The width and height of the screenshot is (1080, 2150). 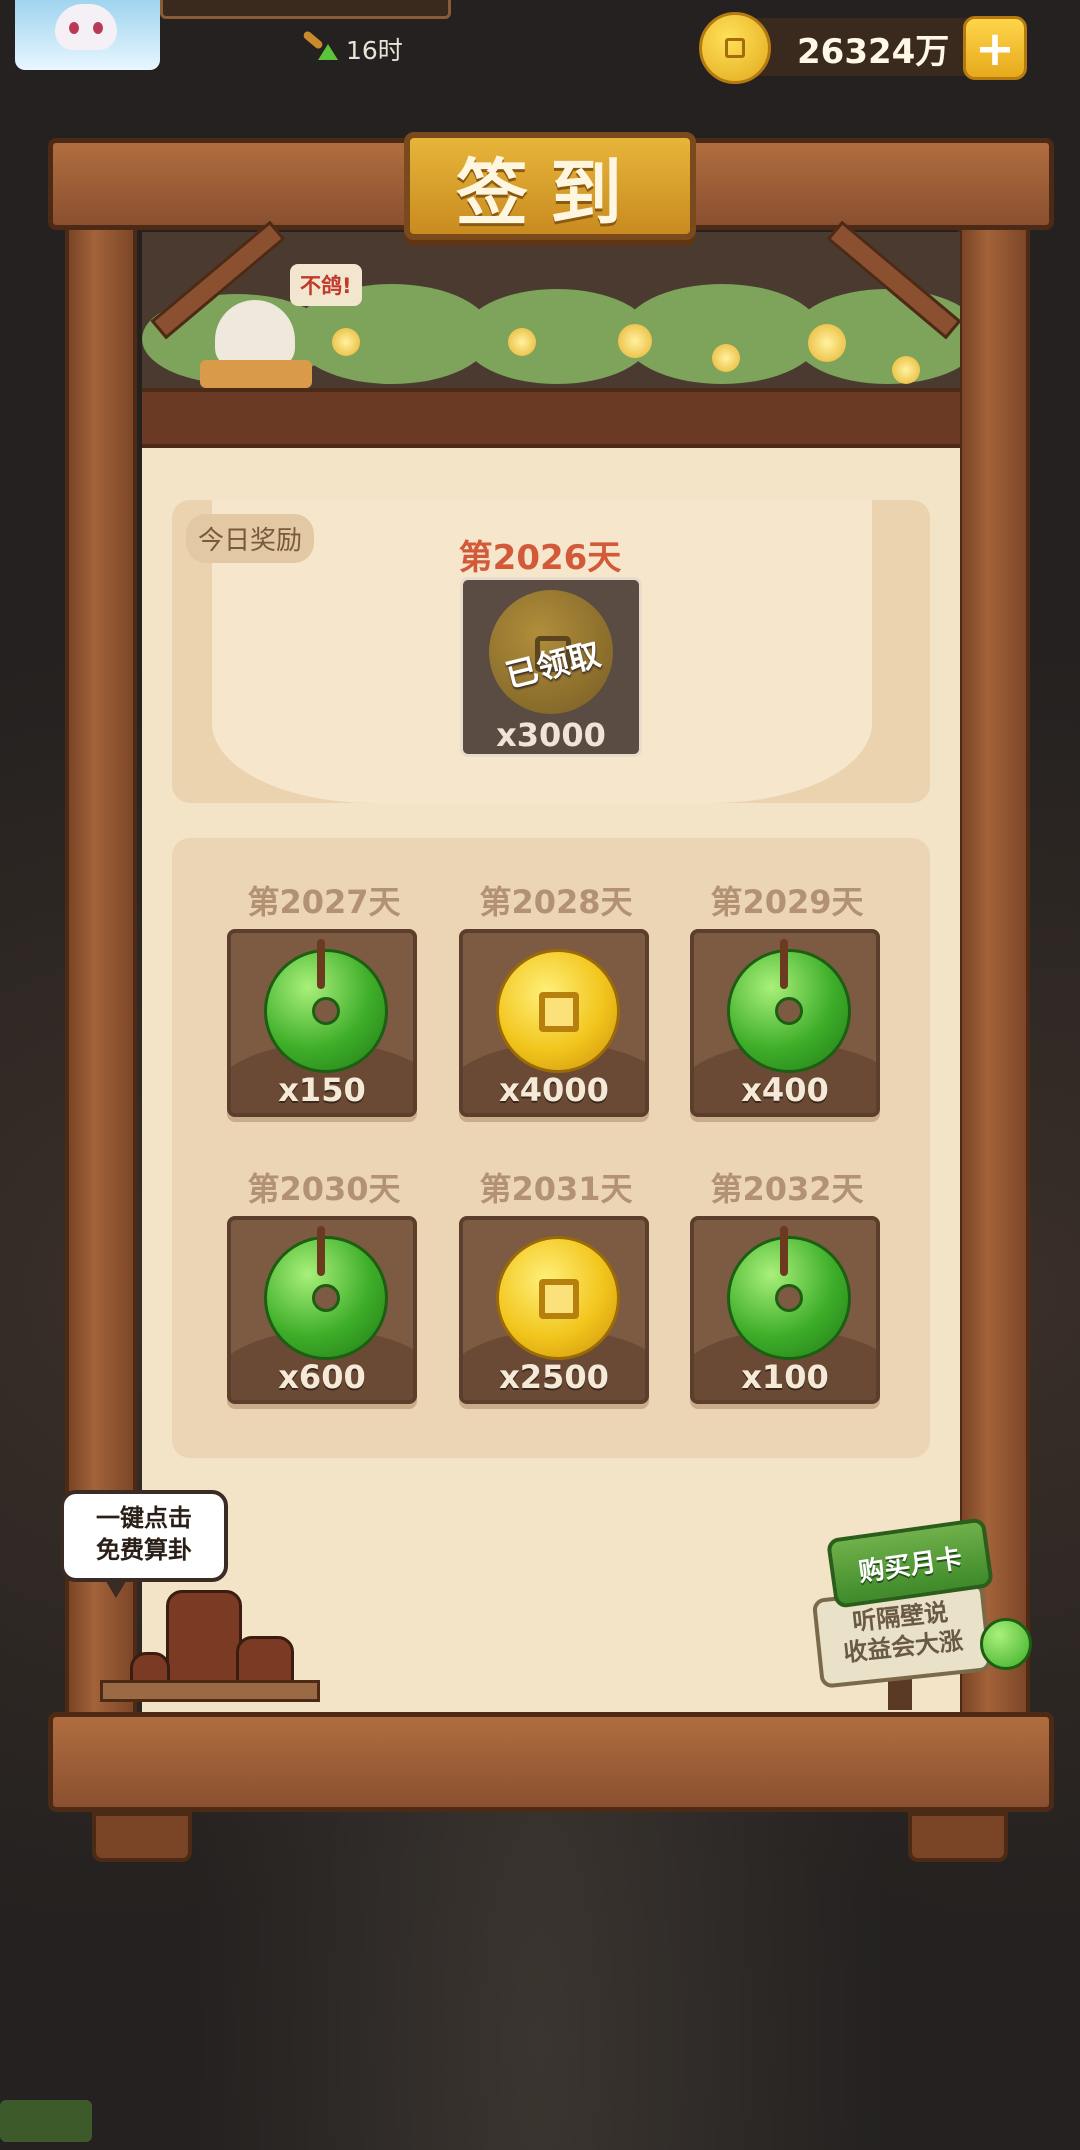 What do you see at coordinates (549, 192) in the screenshot?
I see `page-title: 签到` at bounding box center [549, 192].